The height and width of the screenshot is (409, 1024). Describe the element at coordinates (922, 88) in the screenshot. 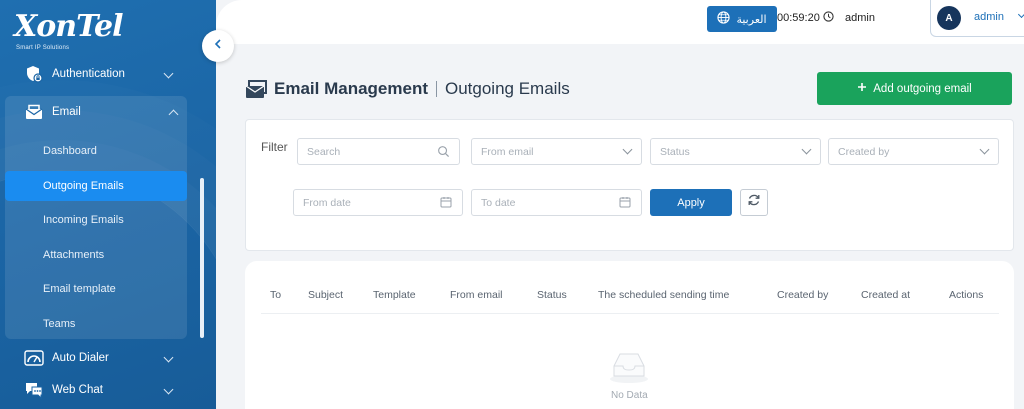

I see `add-button-label: Add outgoing email` at that location.